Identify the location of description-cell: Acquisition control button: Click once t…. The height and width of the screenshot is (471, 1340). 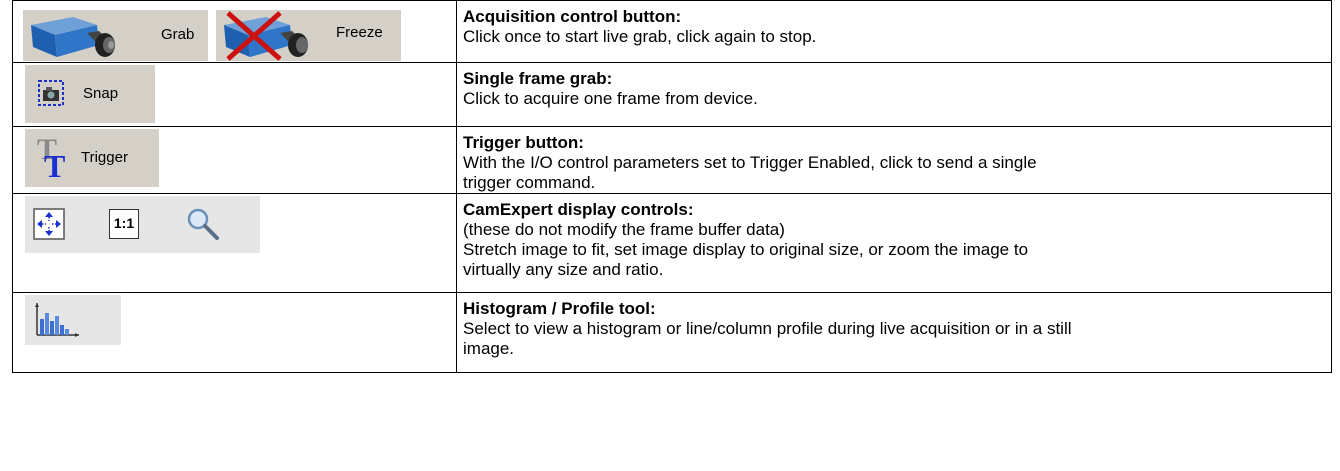
(894, 31).